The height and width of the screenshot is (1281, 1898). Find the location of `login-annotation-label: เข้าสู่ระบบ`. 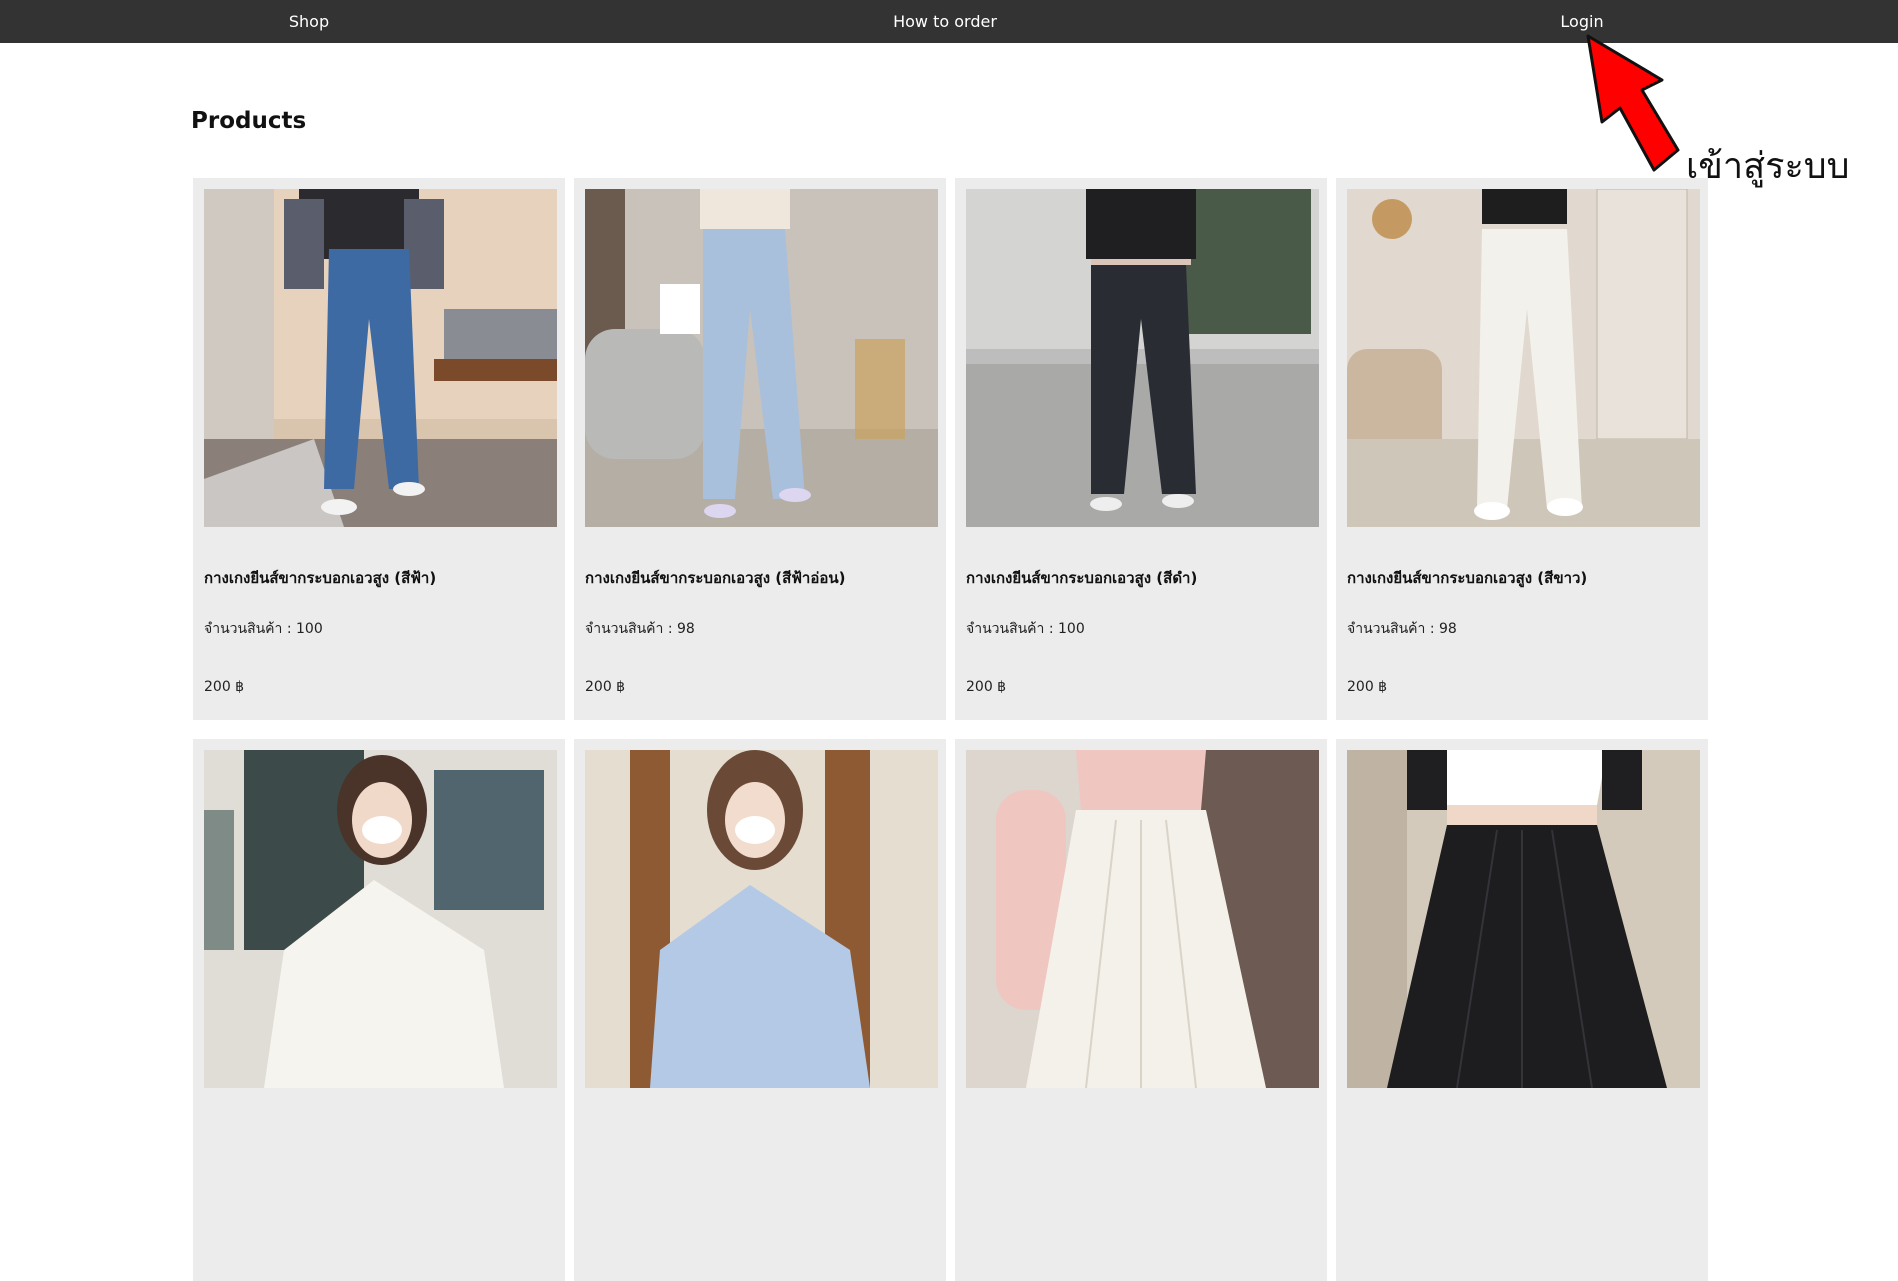

login-annotation-label: เข้าสู่ระบบ is located at coordinates (1768, 166).